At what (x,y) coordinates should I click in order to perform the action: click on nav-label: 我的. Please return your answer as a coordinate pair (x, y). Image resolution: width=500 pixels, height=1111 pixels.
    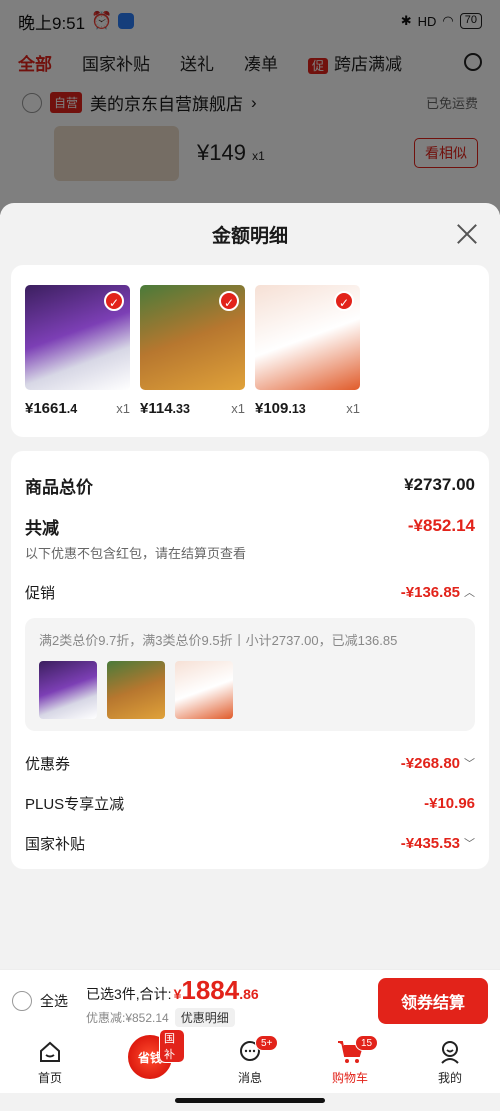
    Looking at the image, I should click on (449, 1077).